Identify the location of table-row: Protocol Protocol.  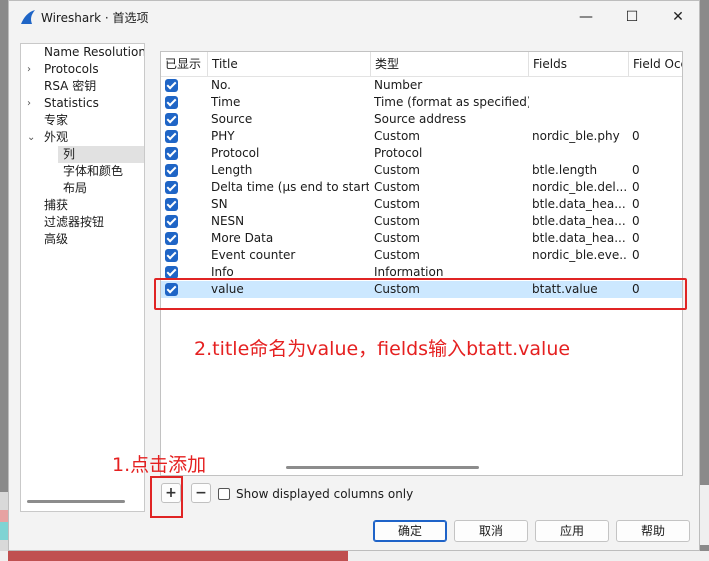
(421, 153).